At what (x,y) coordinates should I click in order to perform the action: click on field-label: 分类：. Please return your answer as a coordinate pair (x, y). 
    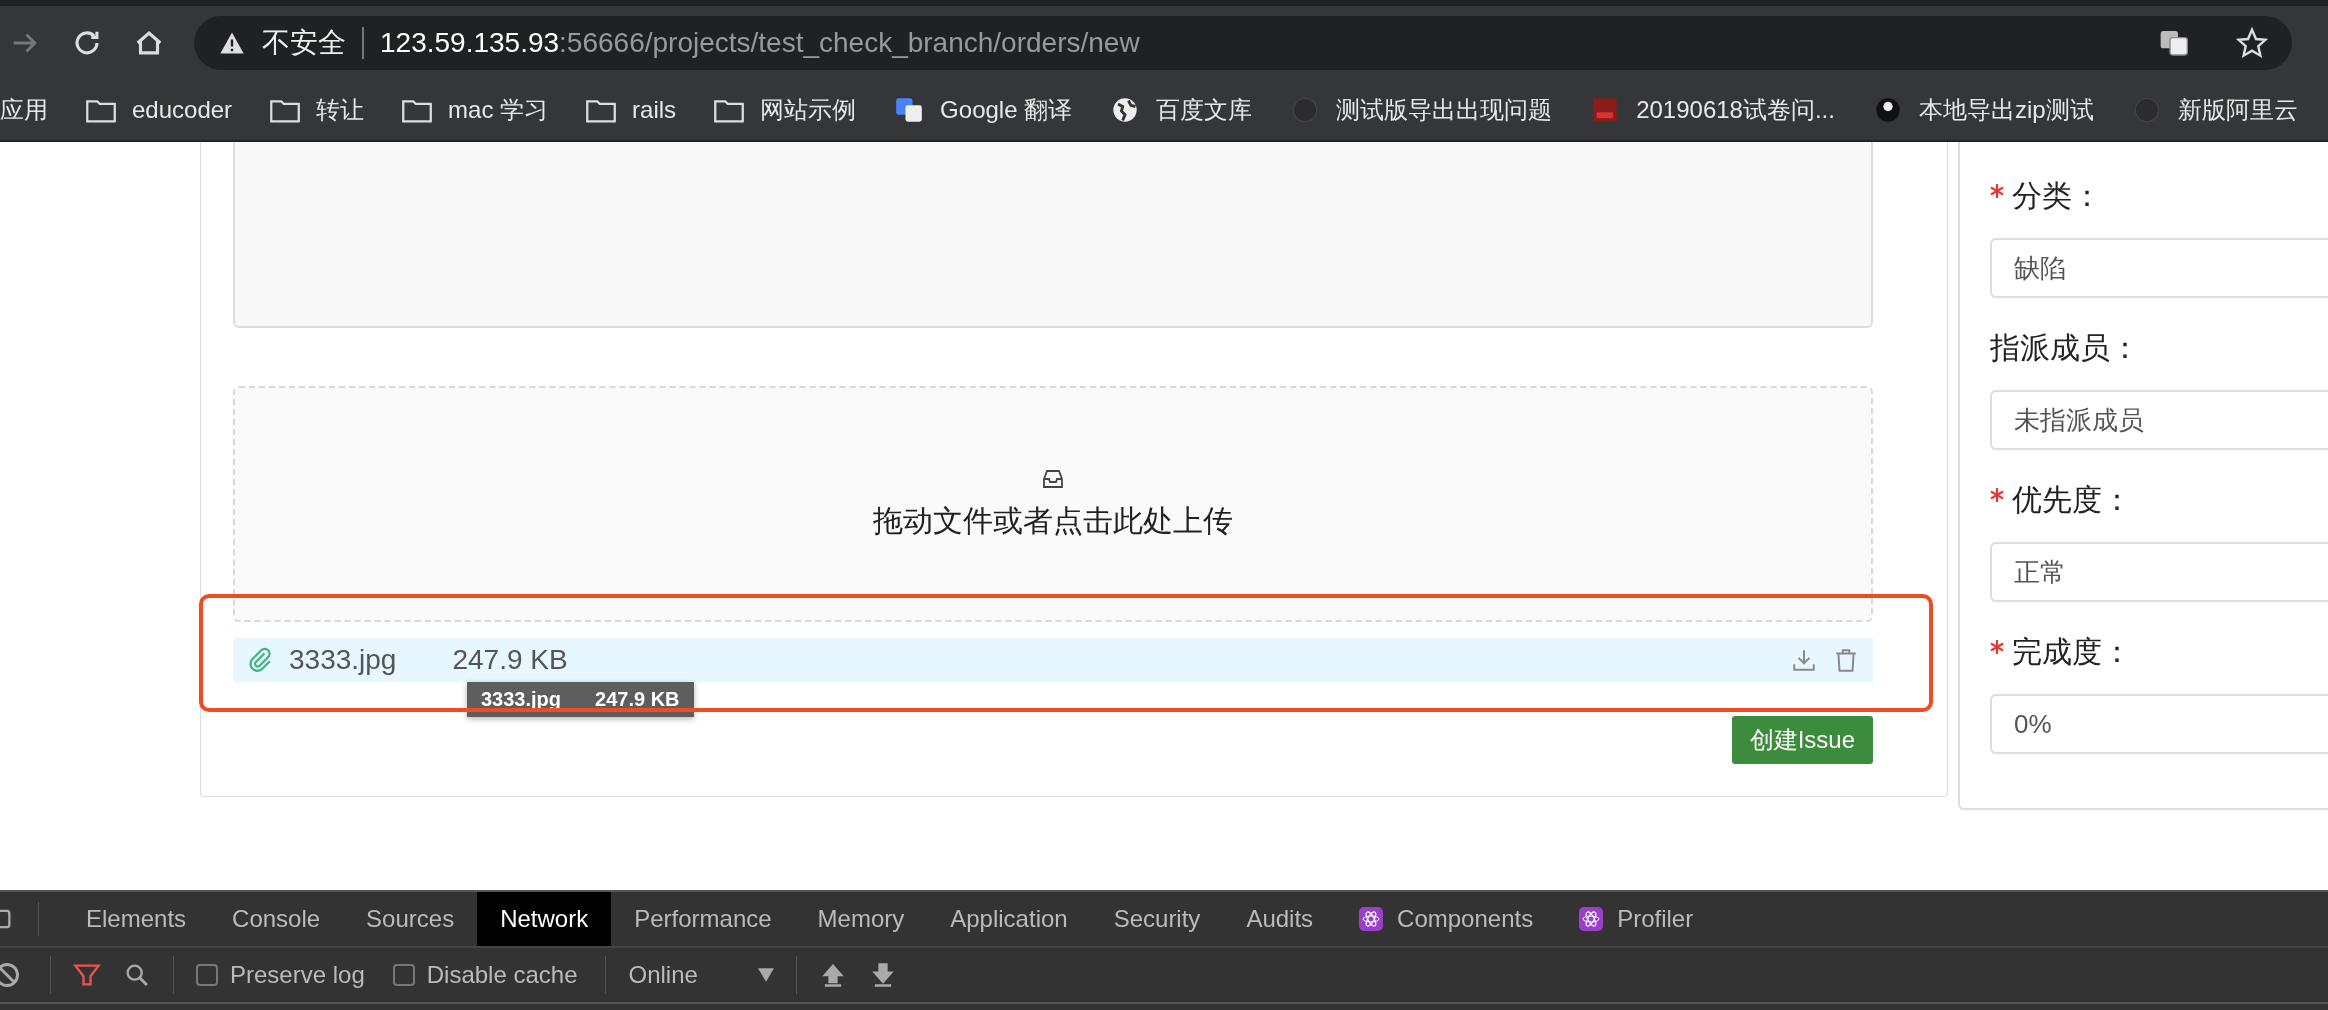
    Looking at the image, I should click on (2057, 195).